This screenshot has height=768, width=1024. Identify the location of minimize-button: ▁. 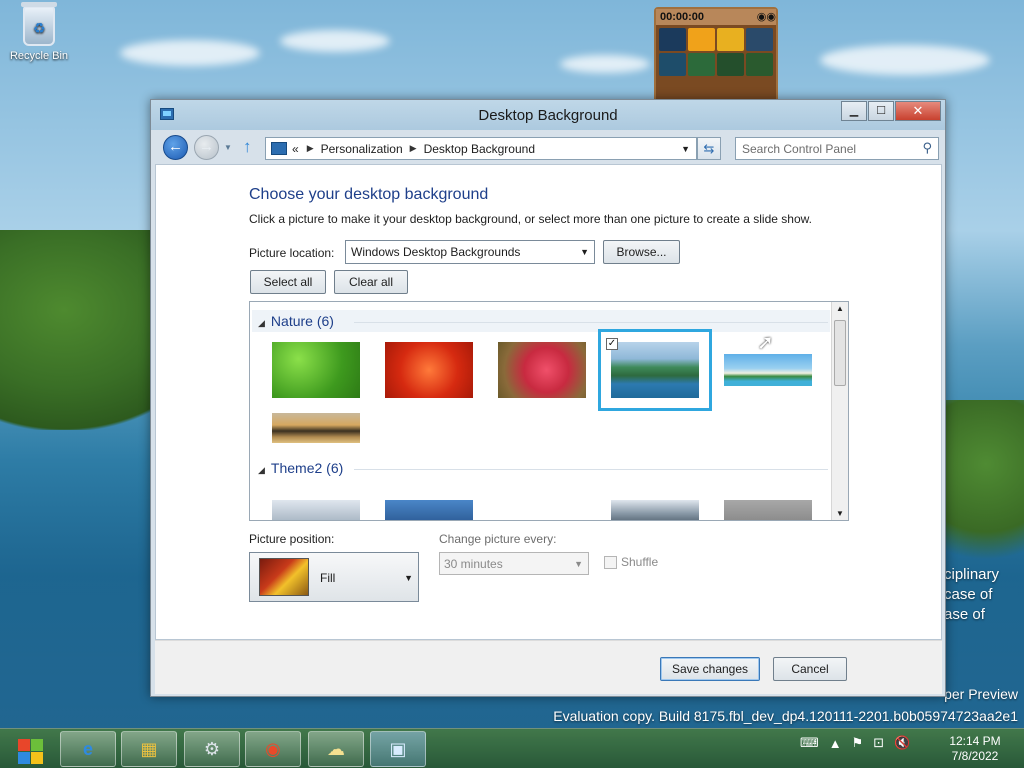
(854, 111).